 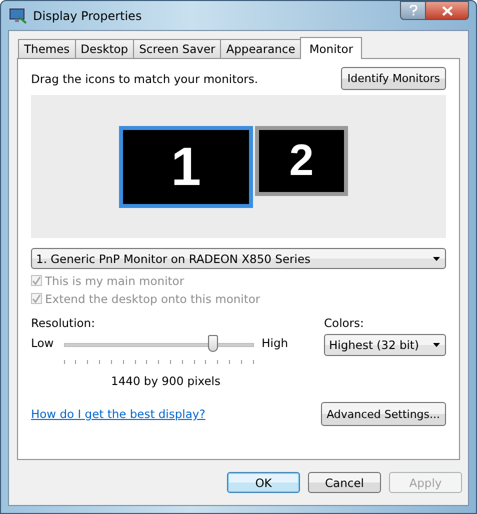 I want to click on monitor-tile: 2, so click(x=301, y=161).